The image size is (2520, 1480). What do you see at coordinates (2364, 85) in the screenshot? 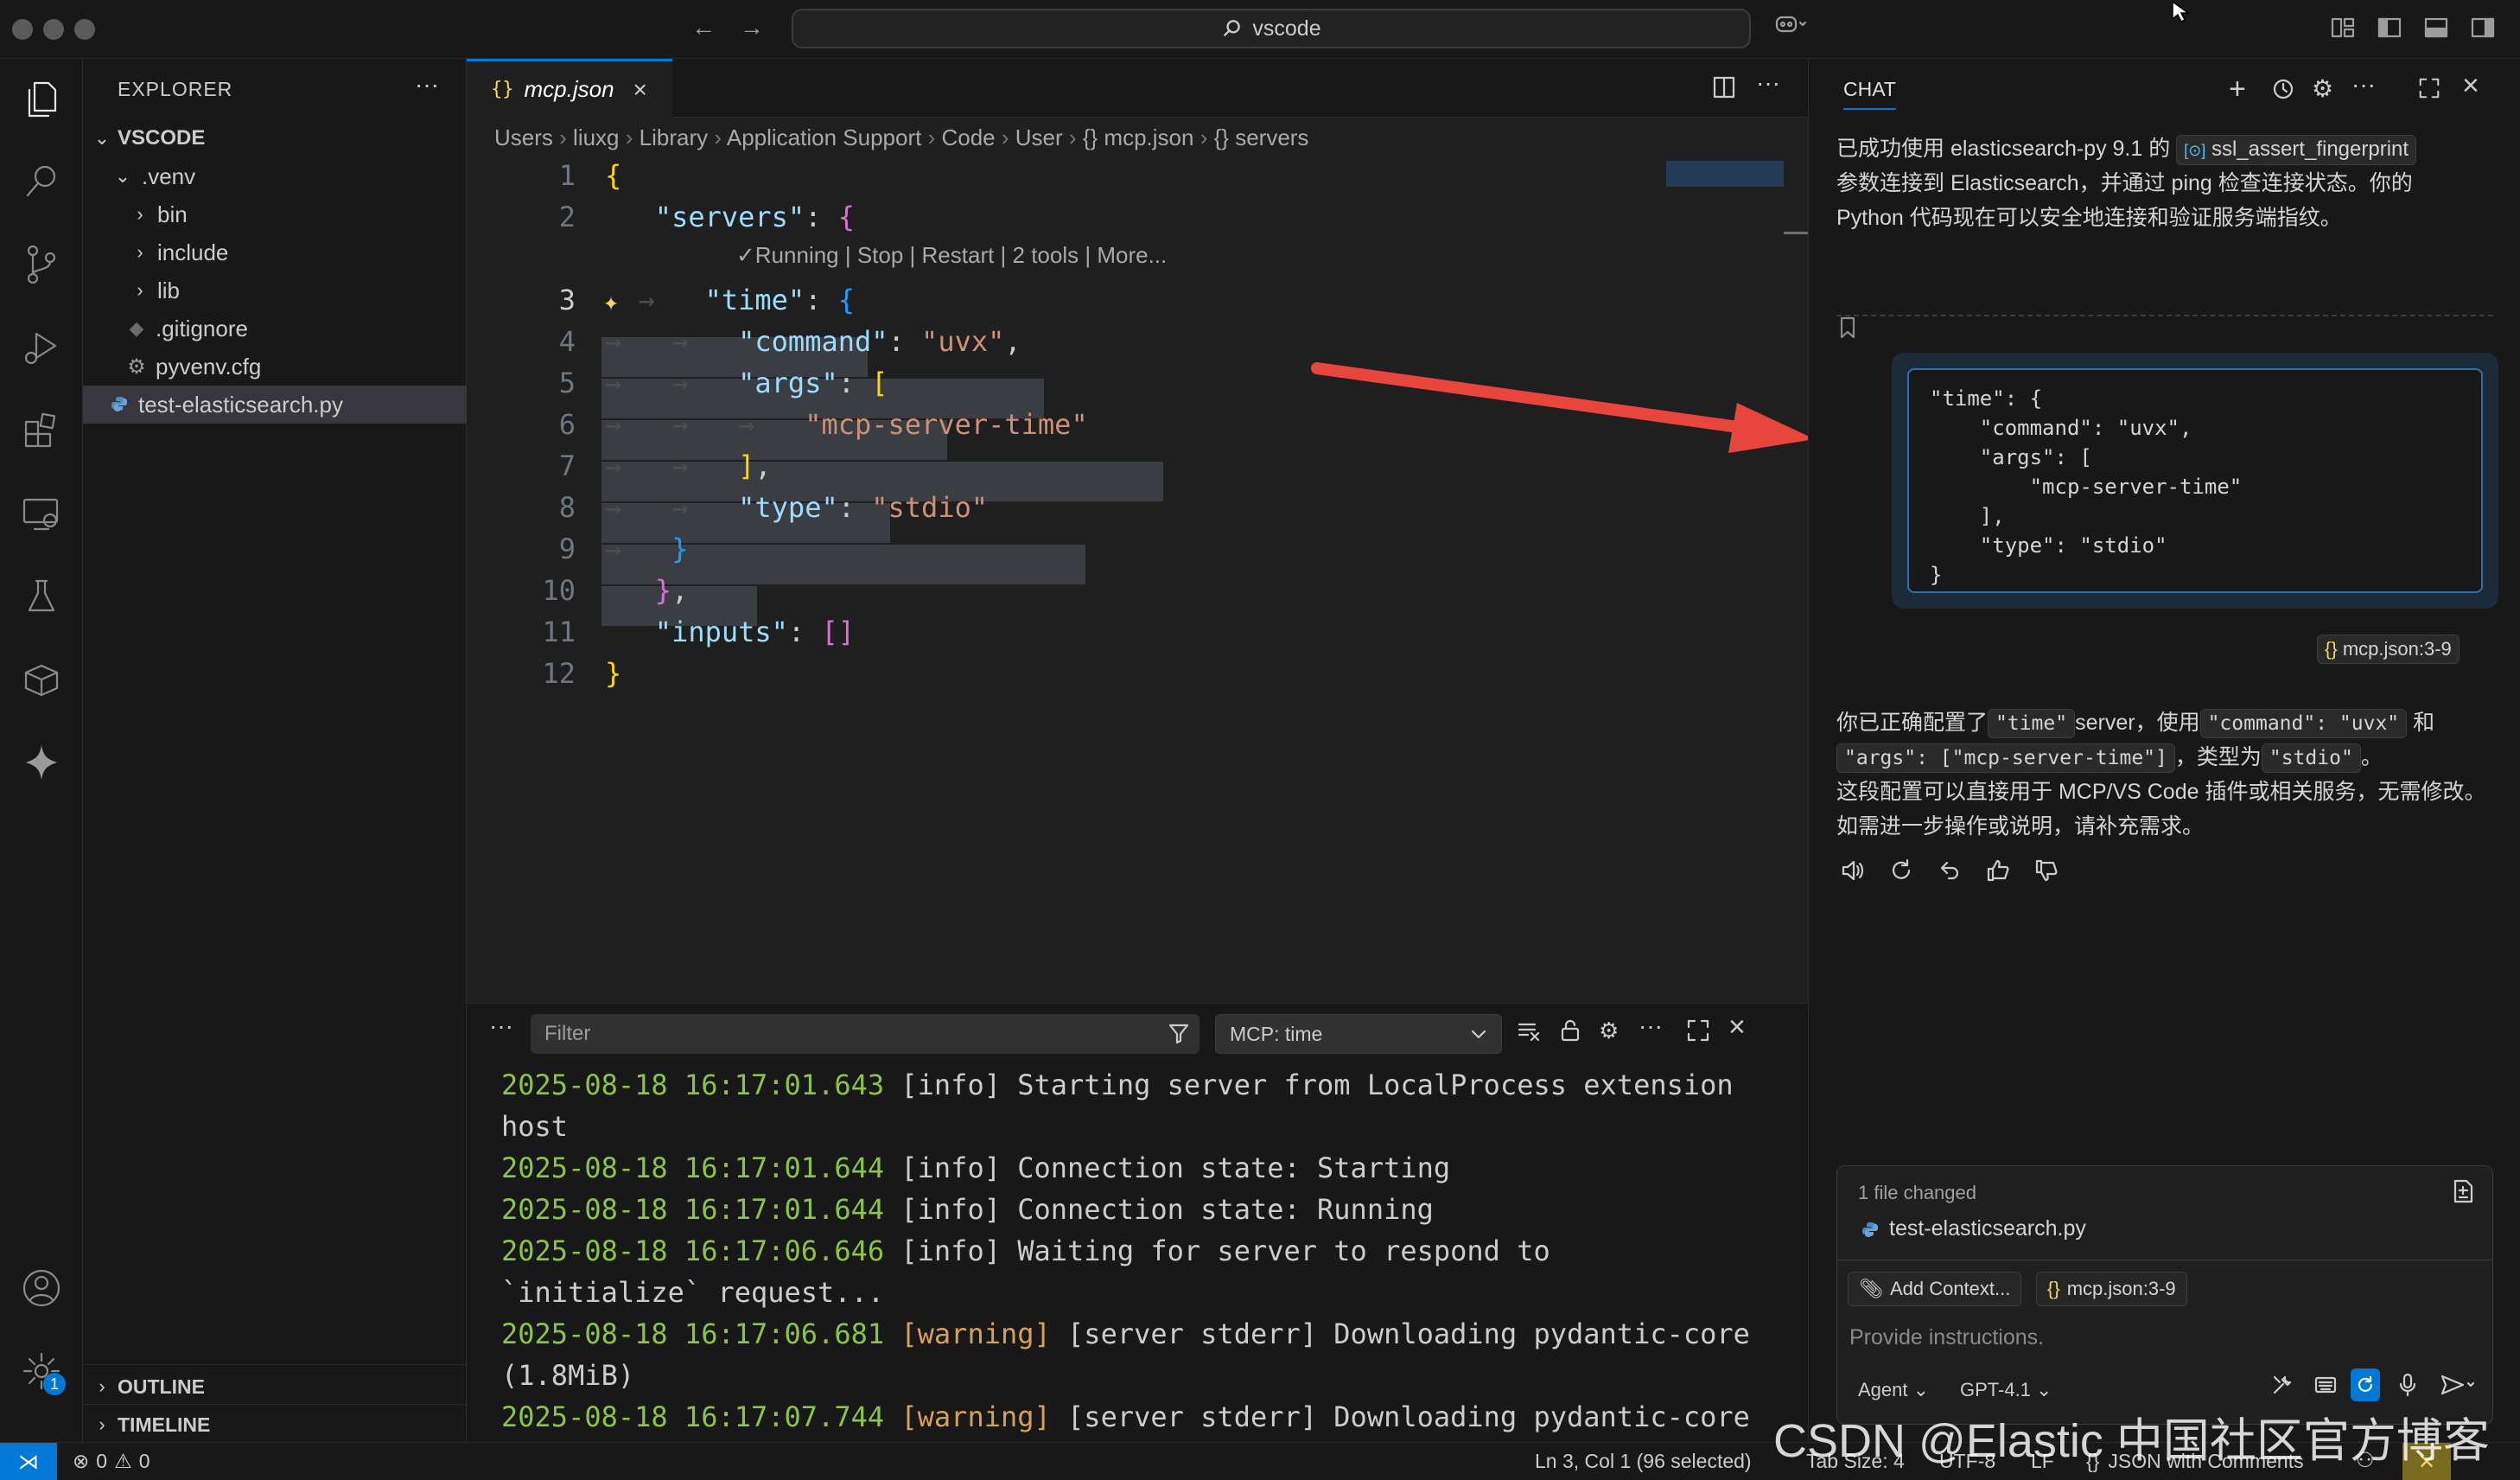
I see `chat-more-icon: ···` at bounding box center [2364, 85].